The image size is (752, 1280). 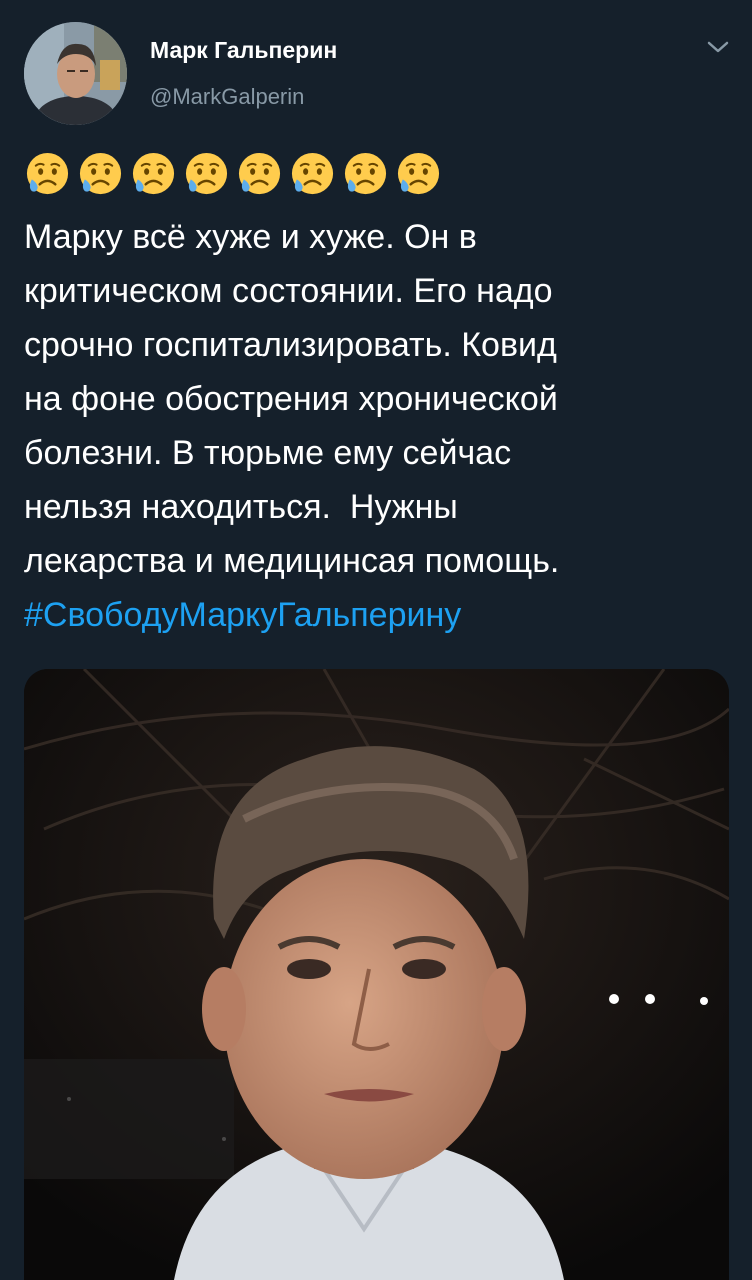 I want to click on emoji-row, so click(x=233, y=176).